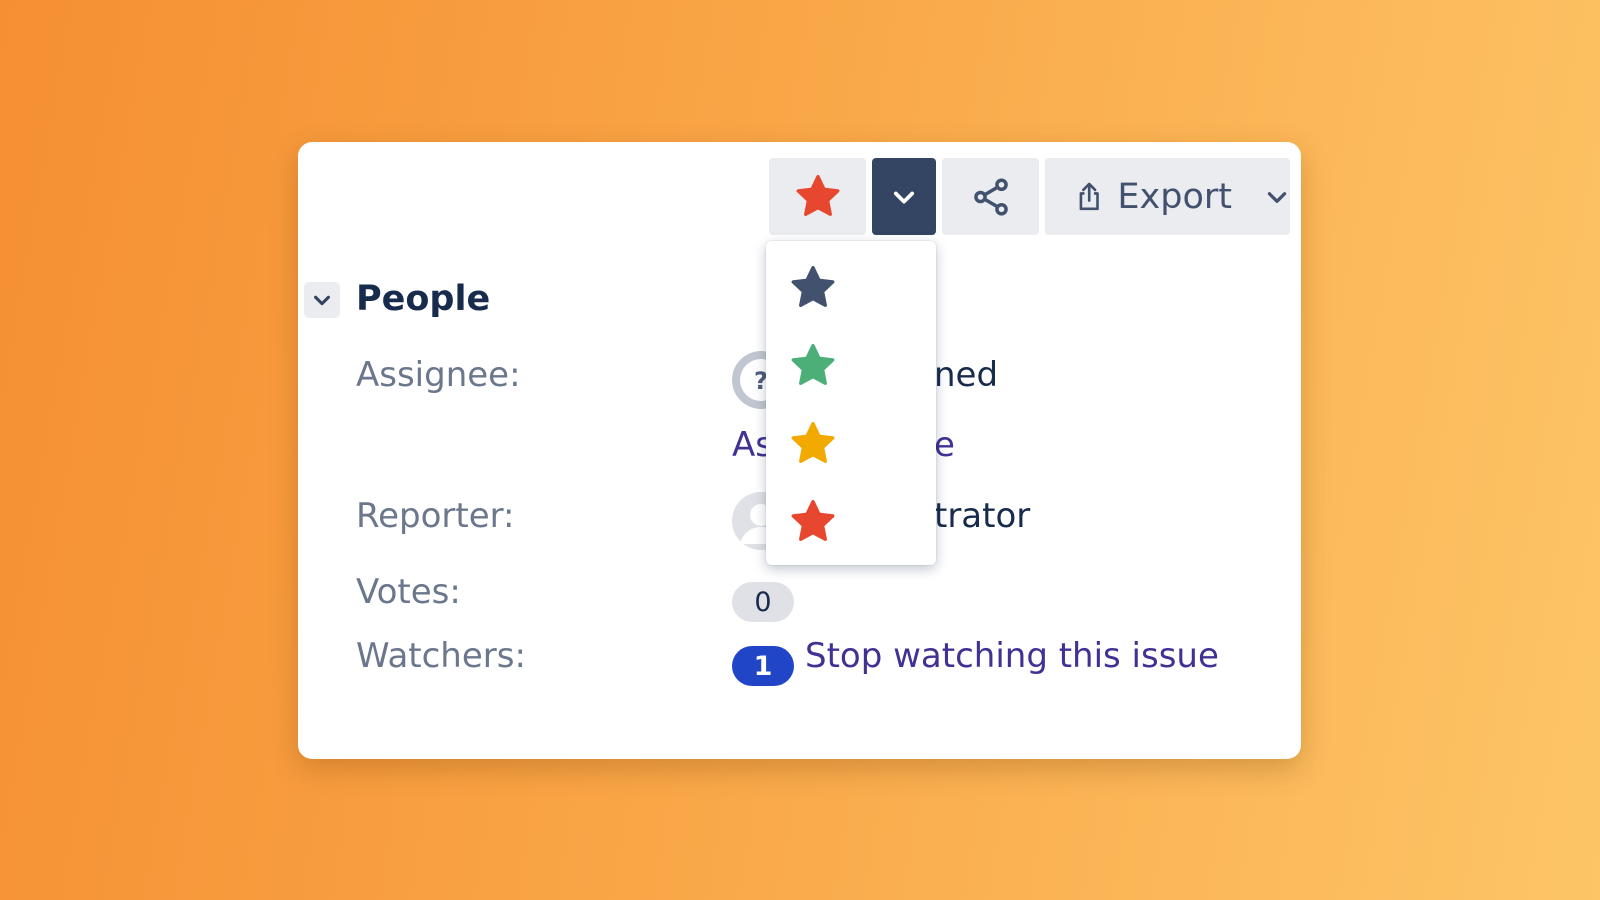 The image size is (1600, 900). What do you see at coordinates (1174, 196) in the screenshot?
I see `export-label: Export` at bounding box center [1174, 196].